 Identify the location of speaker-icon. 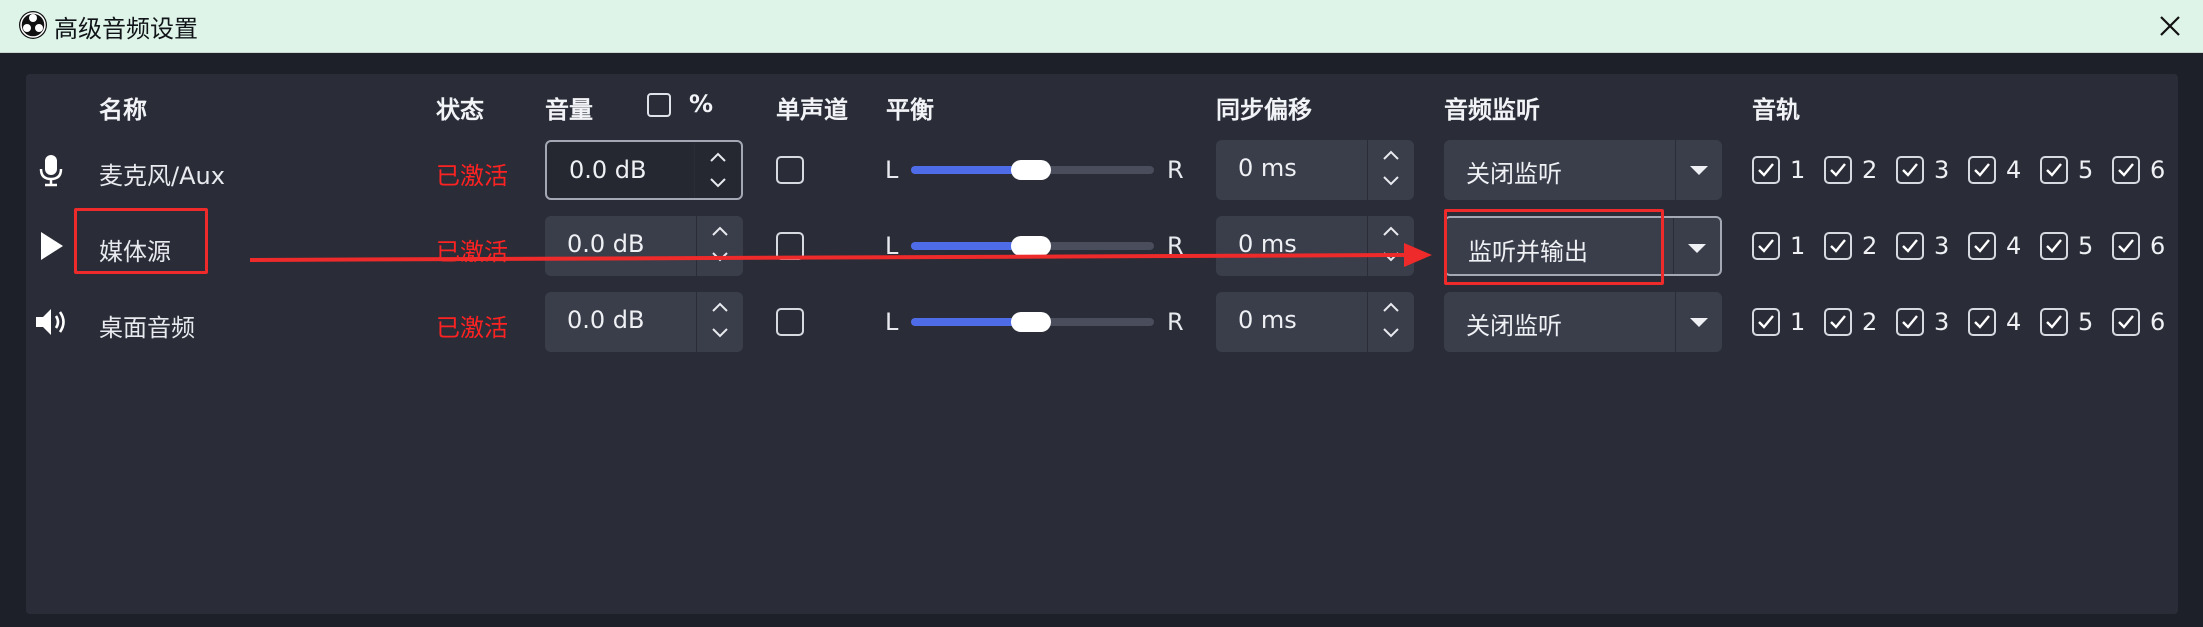
(50, 322).